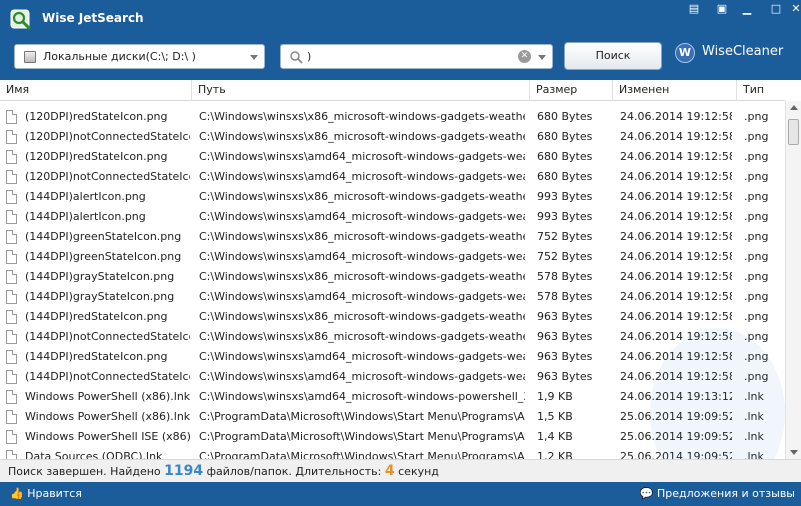 The image size is (801, 506). I want to click on search-button: Поиск, so click(613, 56).